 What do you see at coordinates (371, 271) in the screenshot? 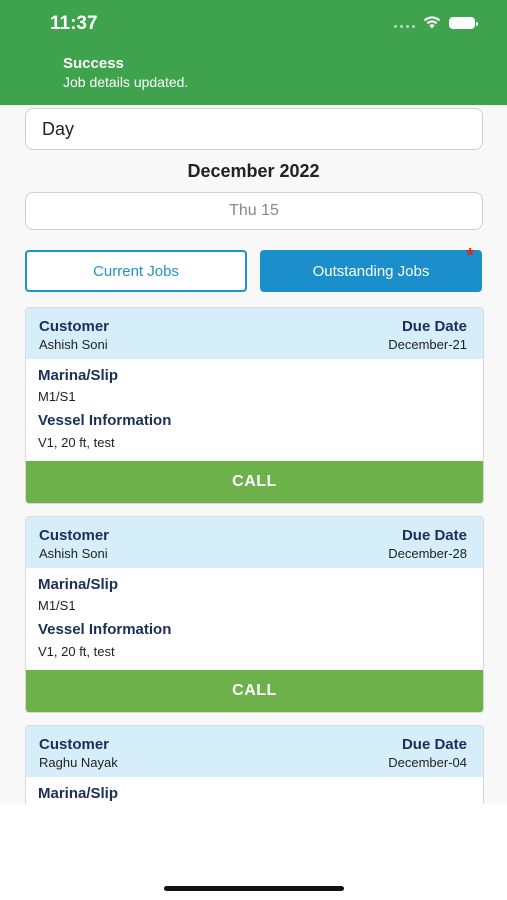
I see `tab-label: Outstanding Jobs` at bounding box center [371, 271].